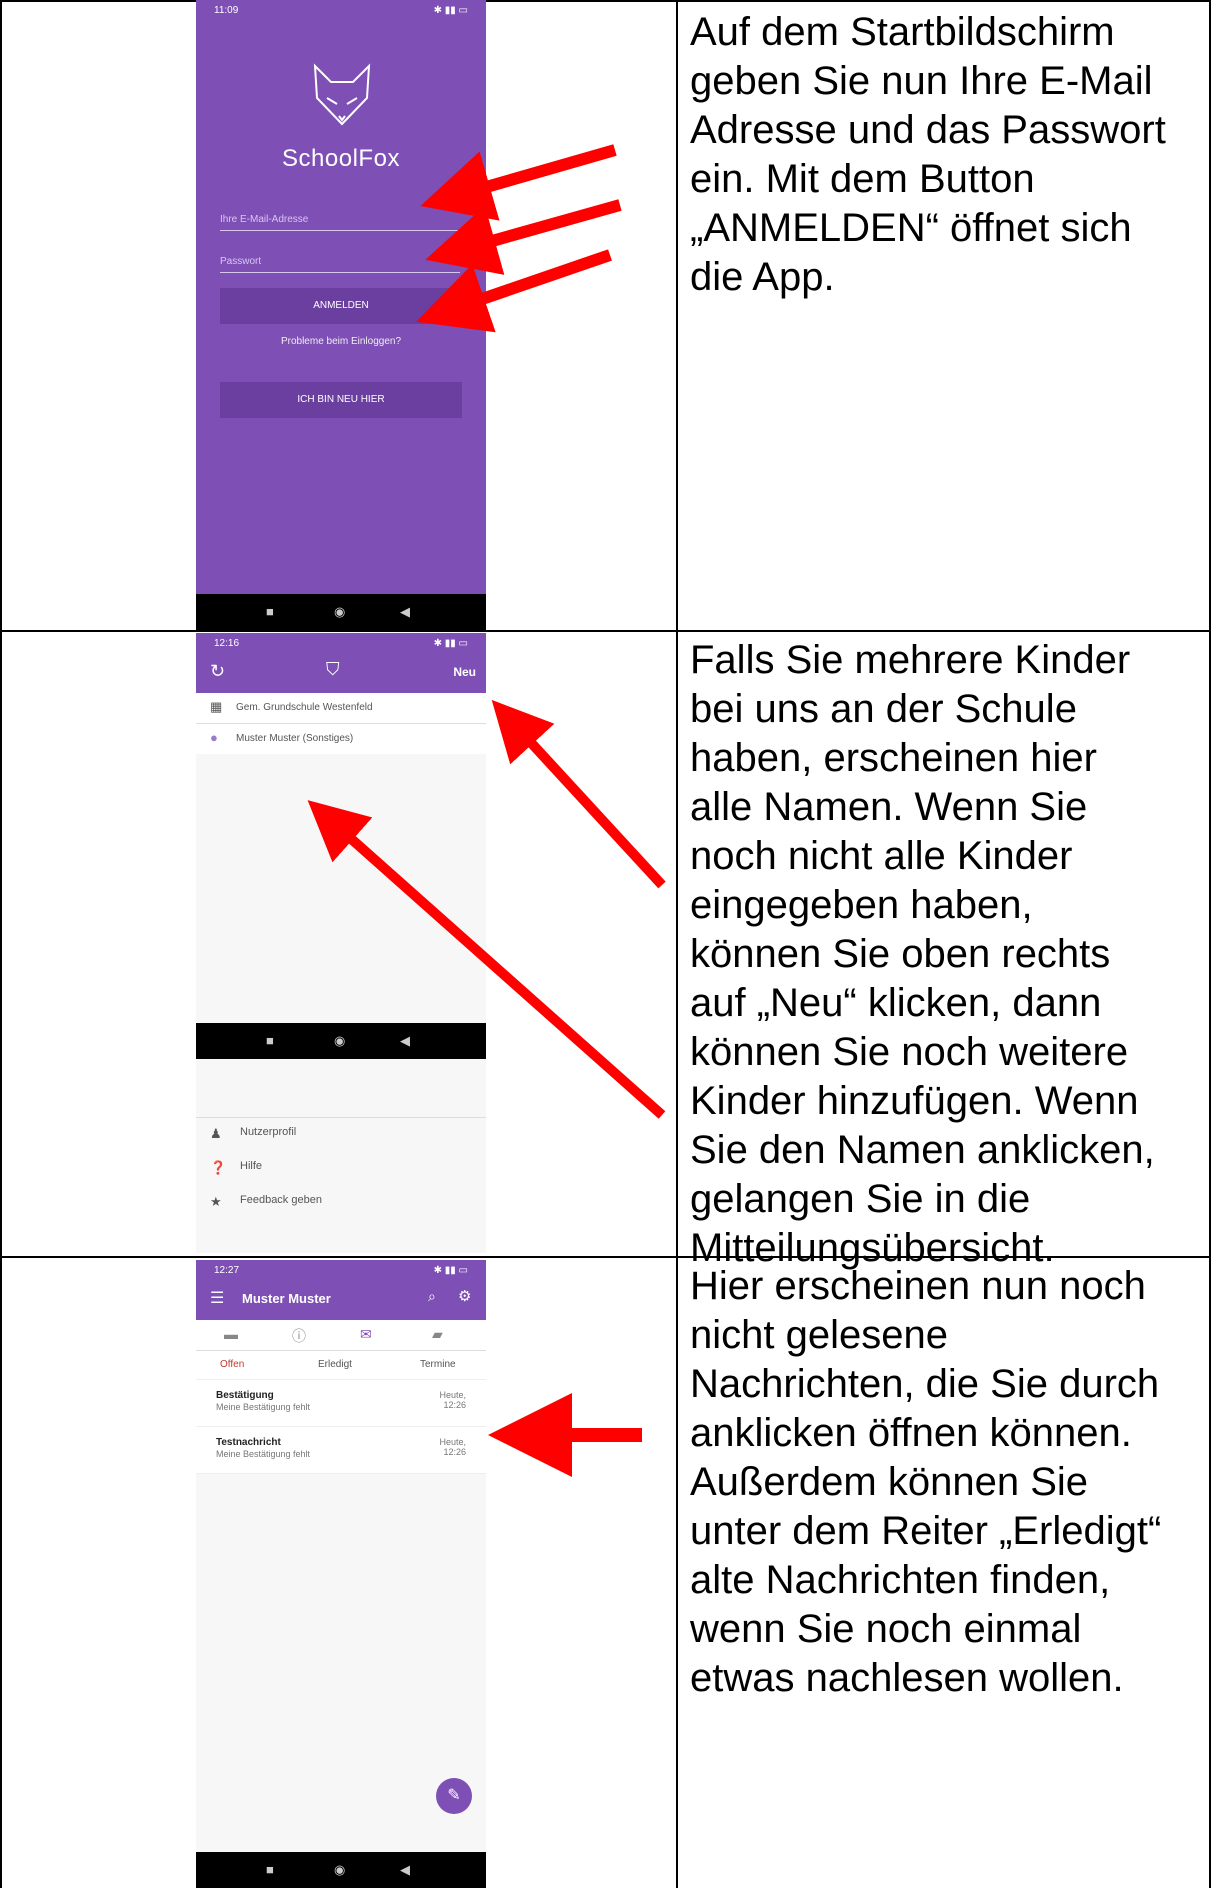  I want to click on arrow-to-email, so click(518, 182).